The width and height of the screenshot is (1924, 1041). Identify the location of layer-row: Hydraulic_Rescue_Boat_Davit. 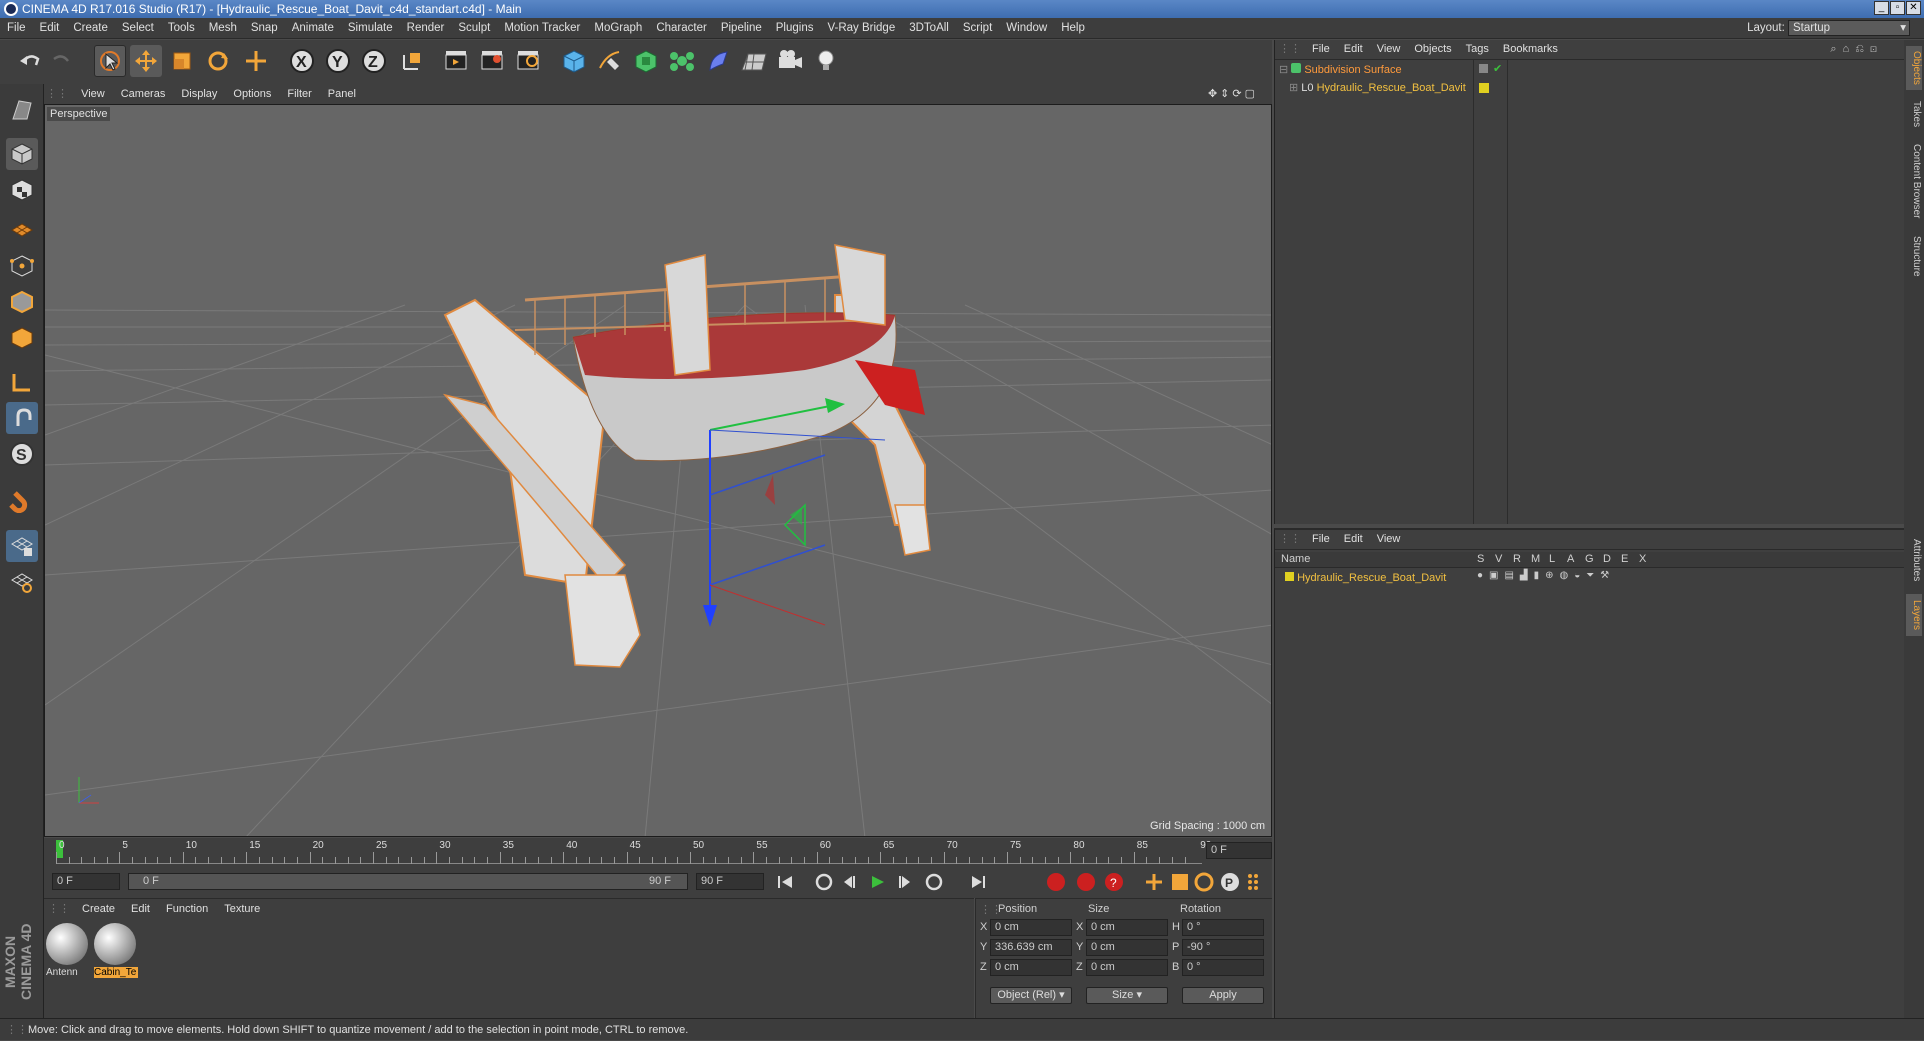
(1365, 578).